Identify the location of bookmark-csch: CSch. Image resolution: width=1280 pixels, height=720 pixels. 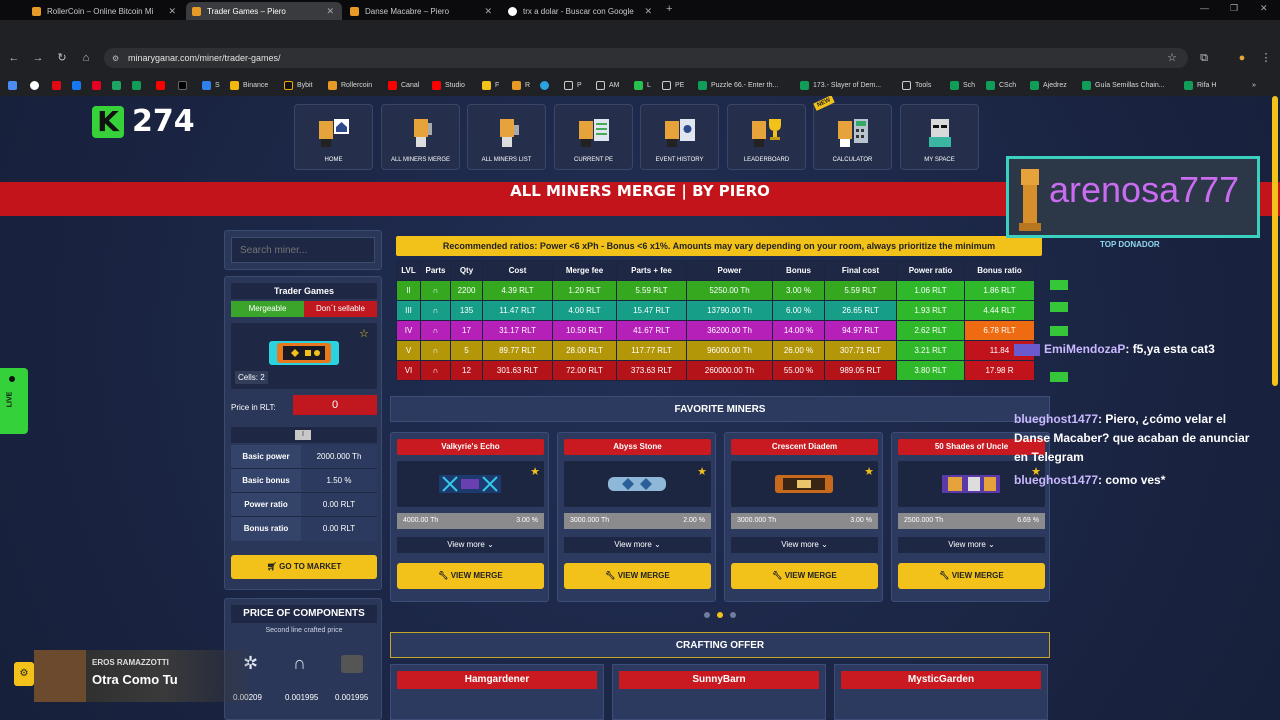
(1001, 85).